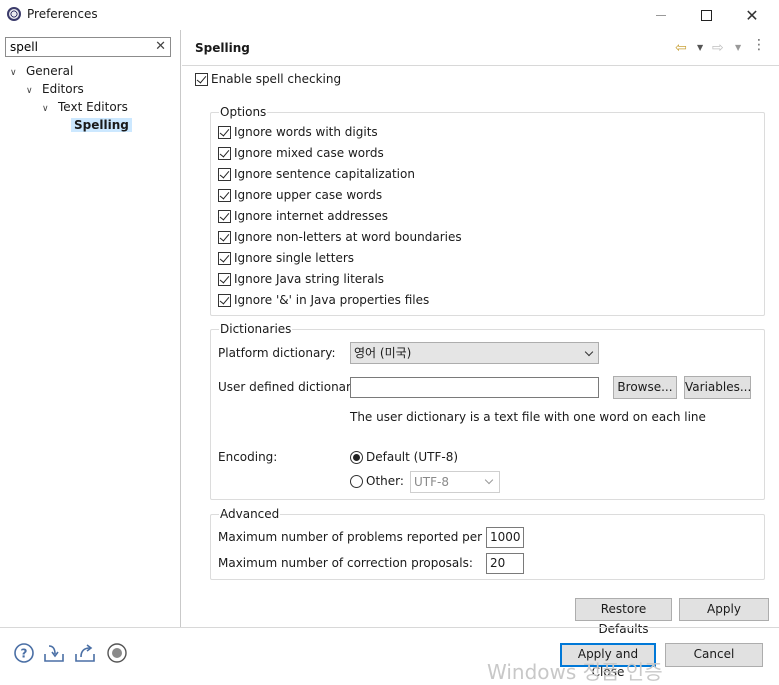 This screenshot has height=685, width=779. What do you see at coordinates (752, 15) in the screenshot?
I see `close-icon: ✕` at bounding box center [752, 15].